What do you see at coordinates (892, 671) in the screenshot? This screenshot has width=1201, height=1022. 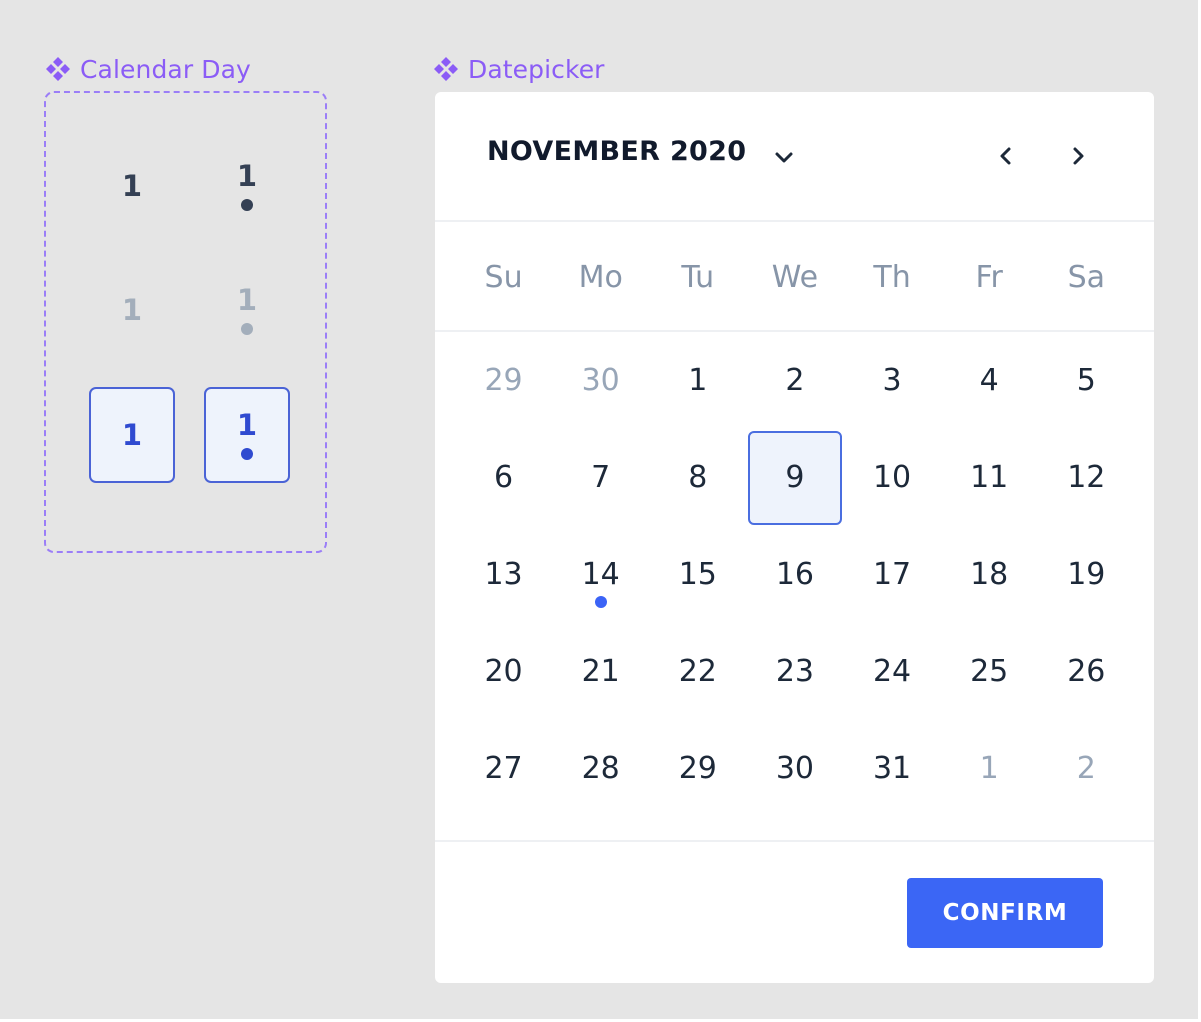 I see `day-cell: 24` at bounding box center [892, 671].